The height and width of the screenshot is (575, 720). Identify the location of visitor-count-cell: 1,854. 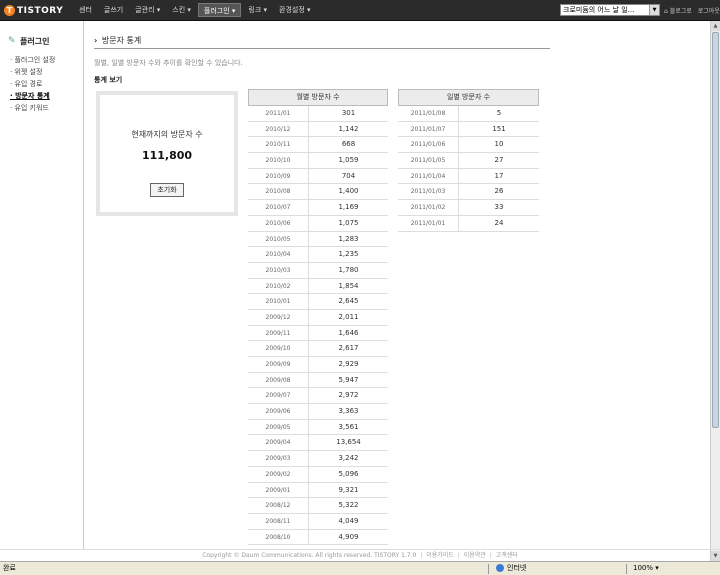
(348, 285).